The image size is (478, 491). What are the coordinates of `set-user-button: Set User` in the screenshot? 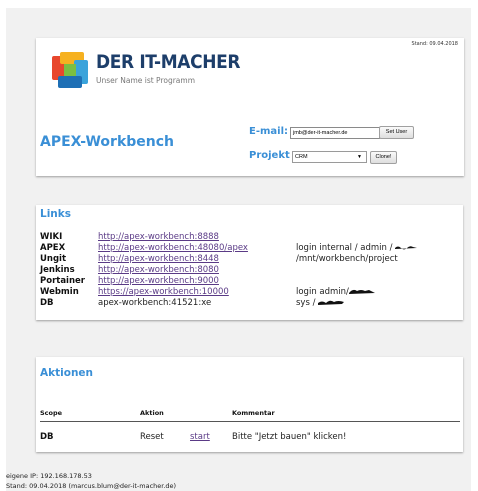 It's located at (396, 132).